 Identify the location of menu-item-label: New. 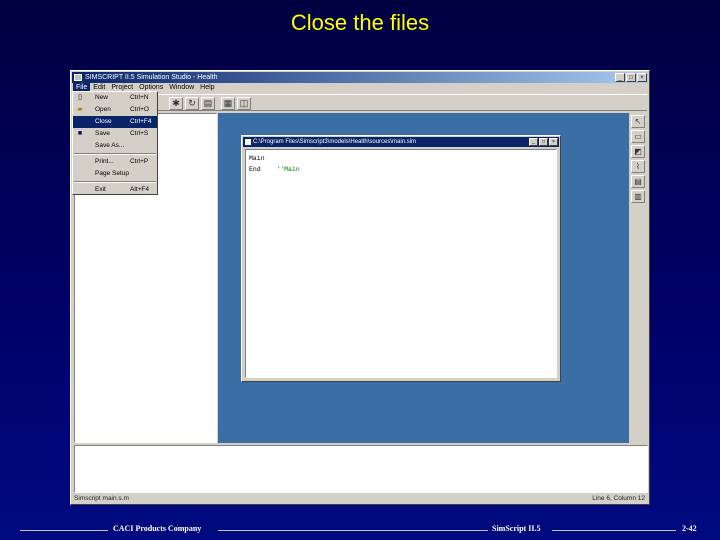
(102, 97).